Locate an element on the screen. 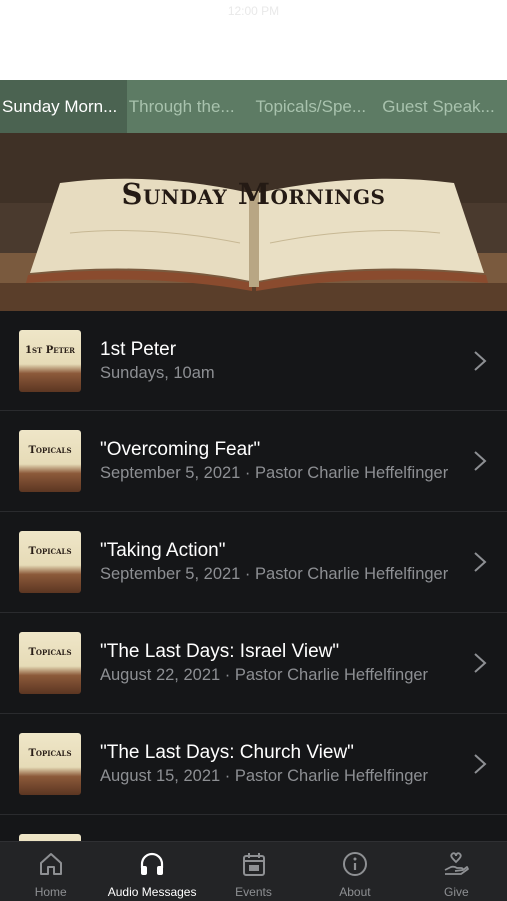 Image resolution: width=507 pixels, height=901 pixels. status-time: 12:00 PM is located at coordinates (253, 11).